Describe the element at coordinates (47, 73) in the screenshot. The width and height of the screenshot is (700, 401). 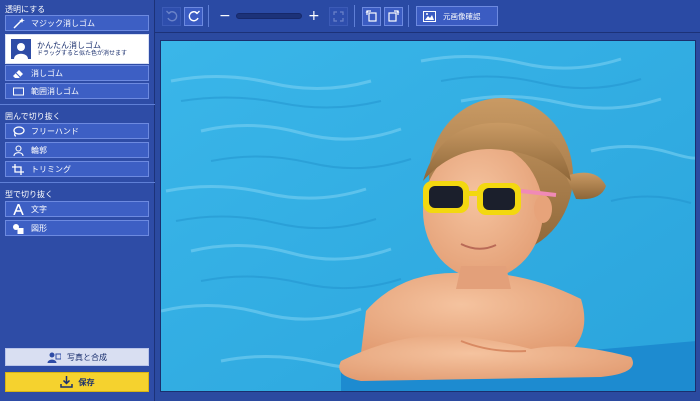
I see `eraser-label: 消しゴム` at that location.